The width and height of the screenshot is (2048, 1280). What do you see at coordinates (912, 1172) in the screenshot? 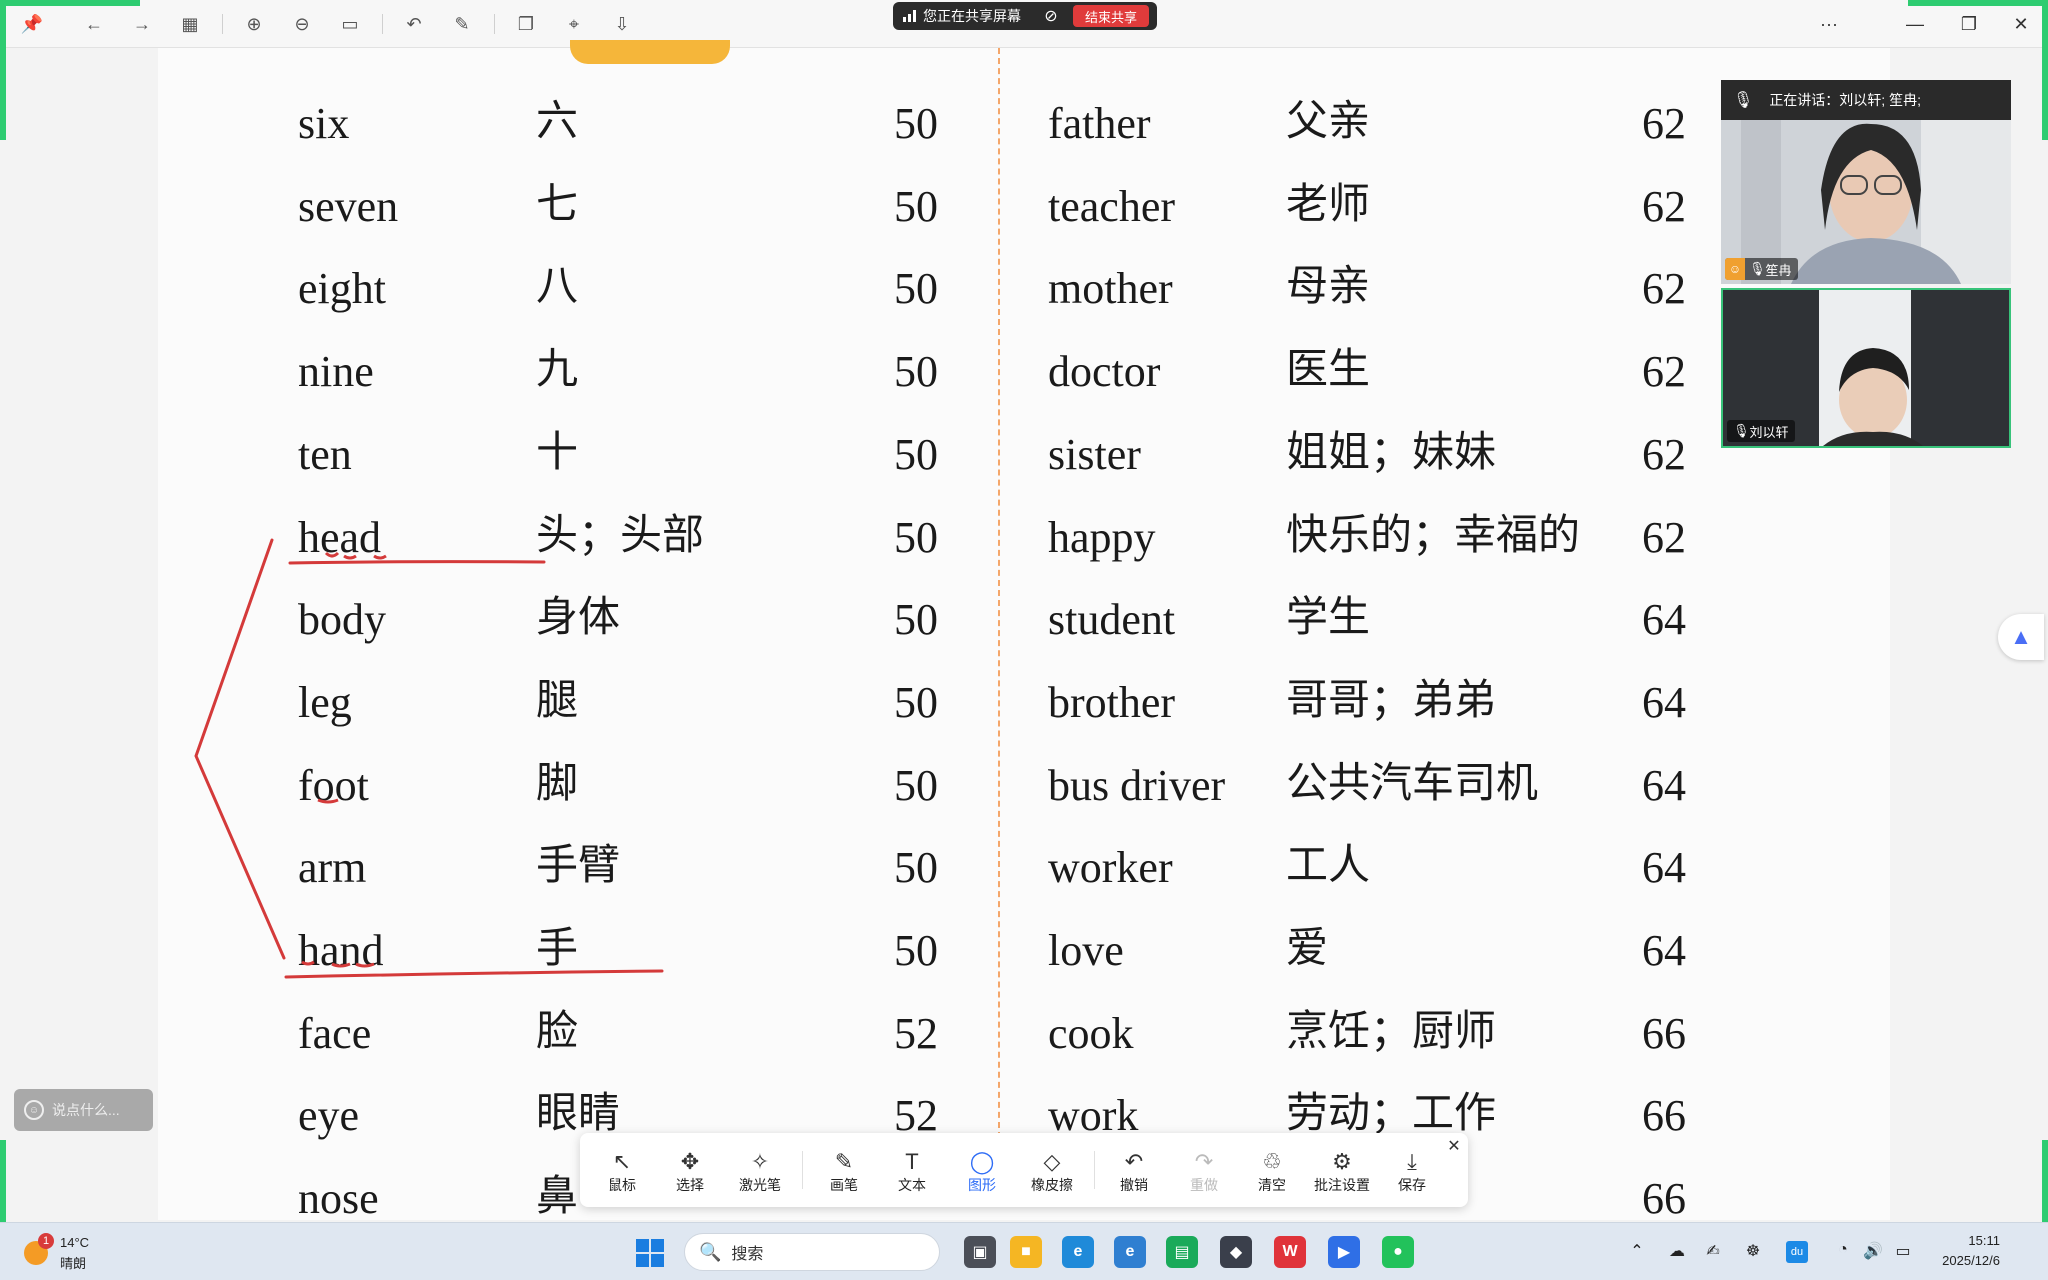
I see `annotation-tool-text: T 文本` at bounding box center [912, 1172].